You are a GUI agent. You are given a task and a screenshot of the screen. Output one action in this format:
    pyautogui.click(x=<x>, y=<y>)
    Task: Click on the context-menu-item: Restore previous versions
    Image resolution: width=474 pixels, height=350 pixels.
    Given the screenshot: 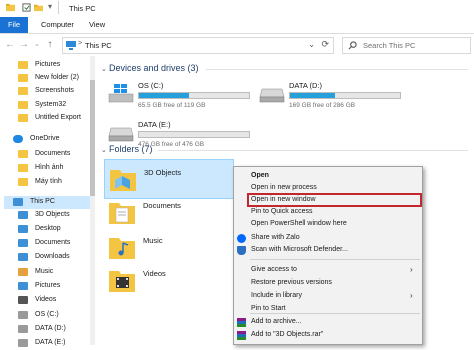 What is the action you would take?
    pyautogui.click(x=328, y=283)
    